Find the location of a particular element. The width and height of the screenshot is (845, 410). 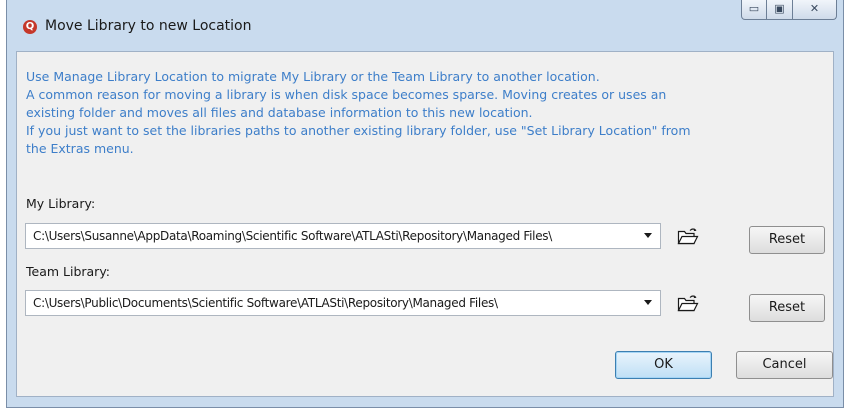

atlasti-app-icon: Q is located at coordinates (30, 27).